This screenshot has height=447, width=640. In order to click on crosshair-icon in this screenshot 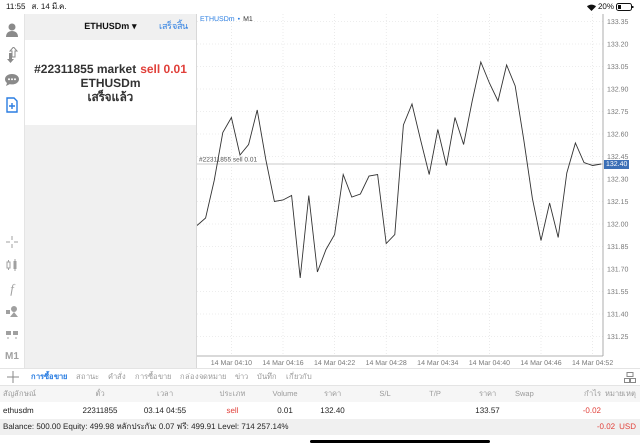, I will do `click(12, 242)`.